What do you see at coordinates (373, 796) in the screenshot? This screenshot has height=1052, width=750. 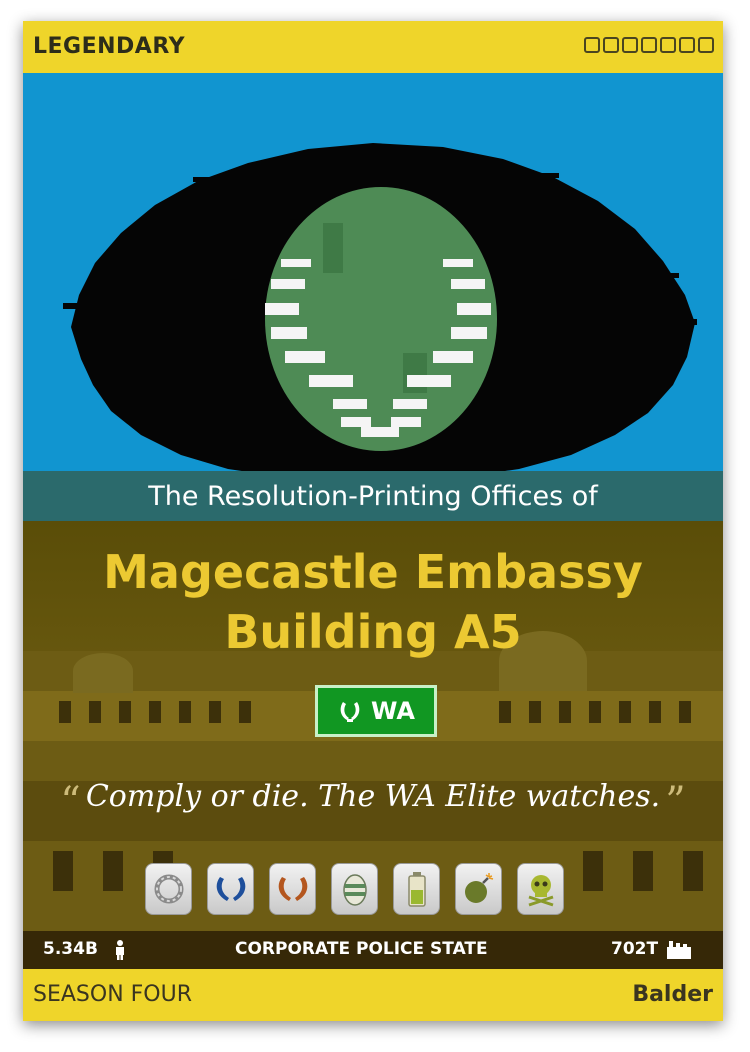 I see `motto-text: Comply or die. The WA Elite watches.` at bounding box center [373, 796].